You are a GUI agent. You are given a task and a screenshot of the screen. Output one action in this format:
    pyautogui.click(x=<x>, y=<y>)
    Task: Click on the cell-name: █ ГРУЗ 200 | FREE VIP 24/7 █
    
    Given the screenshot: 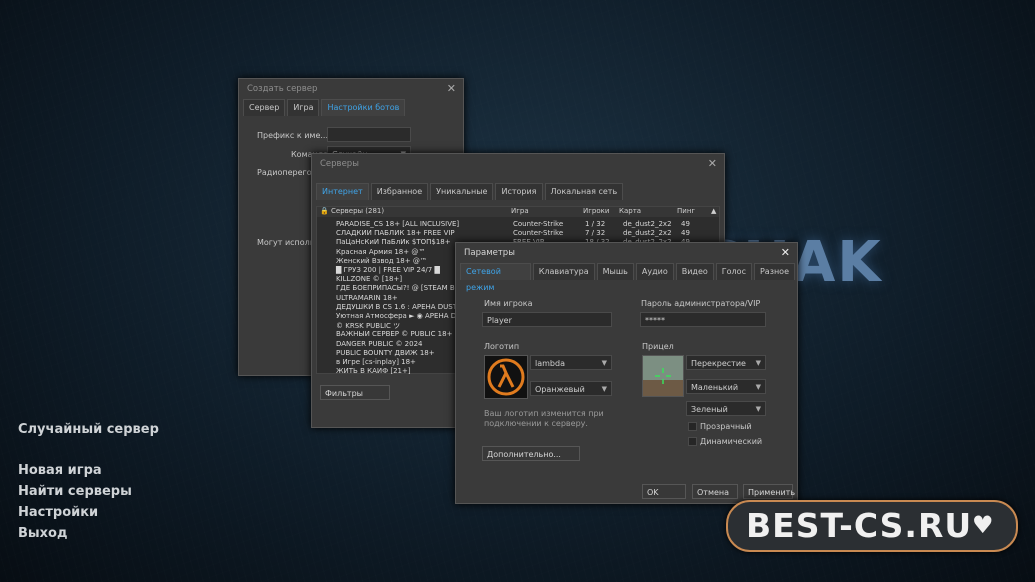 What is the action you would take?
    pyautogui.click(x=388, y=270)
    